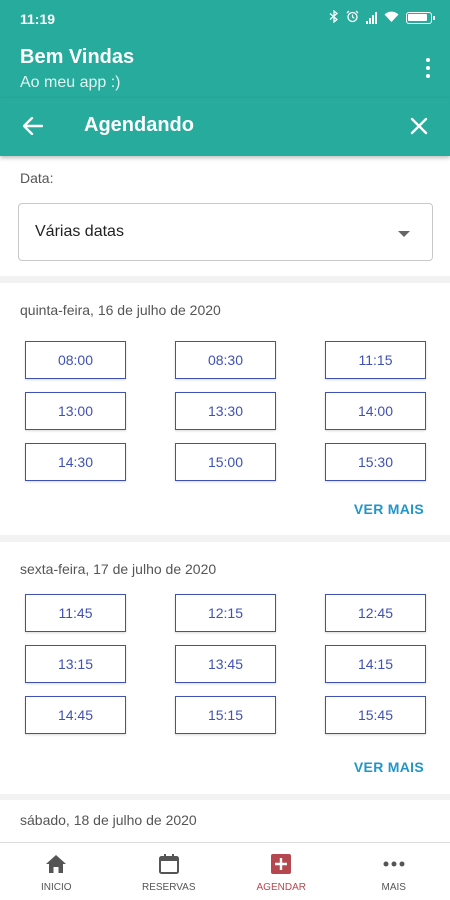 The height and width of the screenshot is (900, 450). I want to click on signal-icon, so click(371, 18).